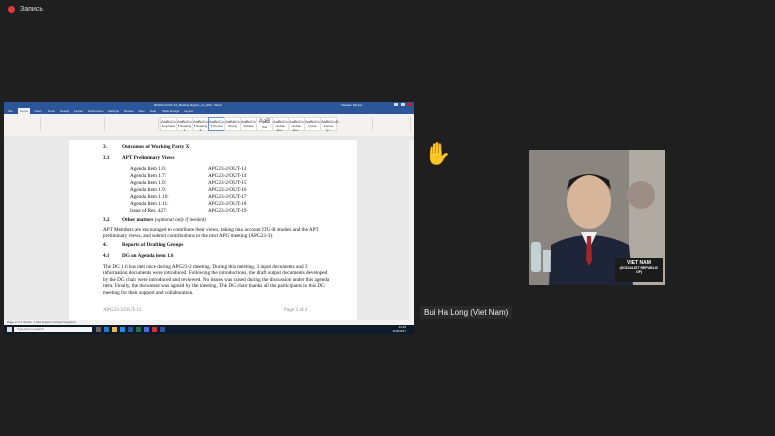 The width and height of the screenshot is (775, 436). What do you see at coordinates (106, 256) in the screenshot?
I see `section-number: 4.1` at bounding box center [106, 256].